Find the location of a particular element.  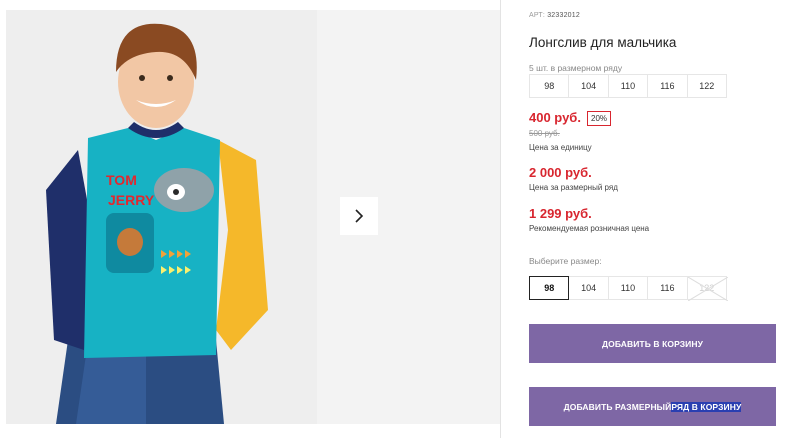

retail-price: 1 299 руб. is located at coordinates (560, 213).